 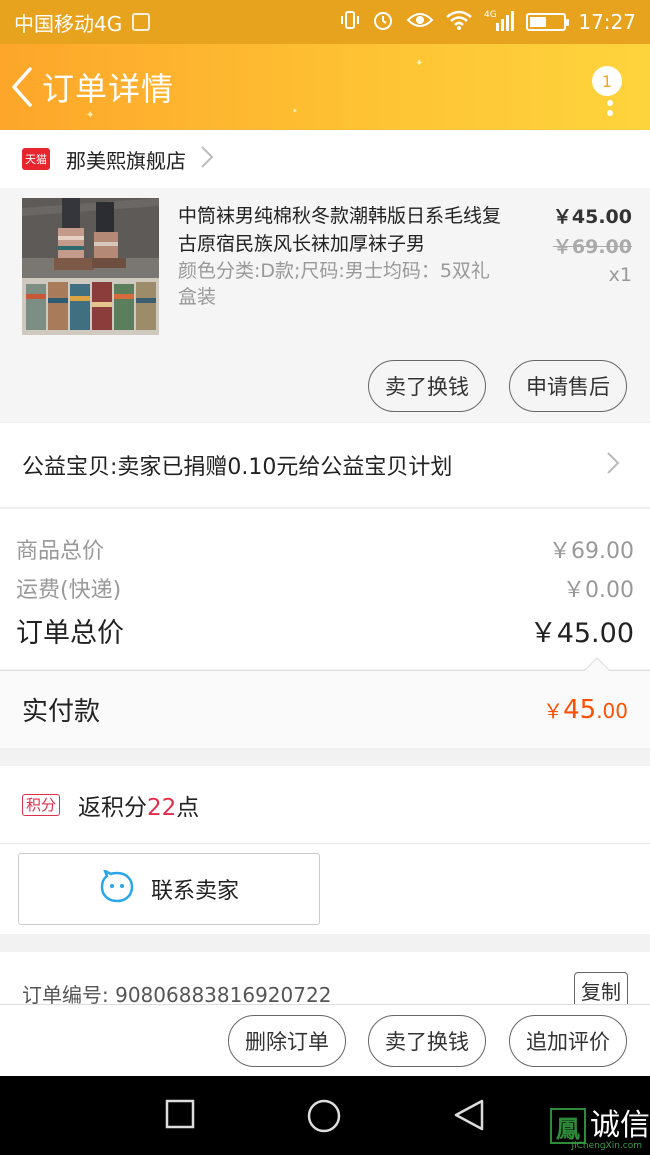 What do you see at coordinates (324, 1118) in the screenshot?
I see `home-icon` at bounding box center [324, 1118].